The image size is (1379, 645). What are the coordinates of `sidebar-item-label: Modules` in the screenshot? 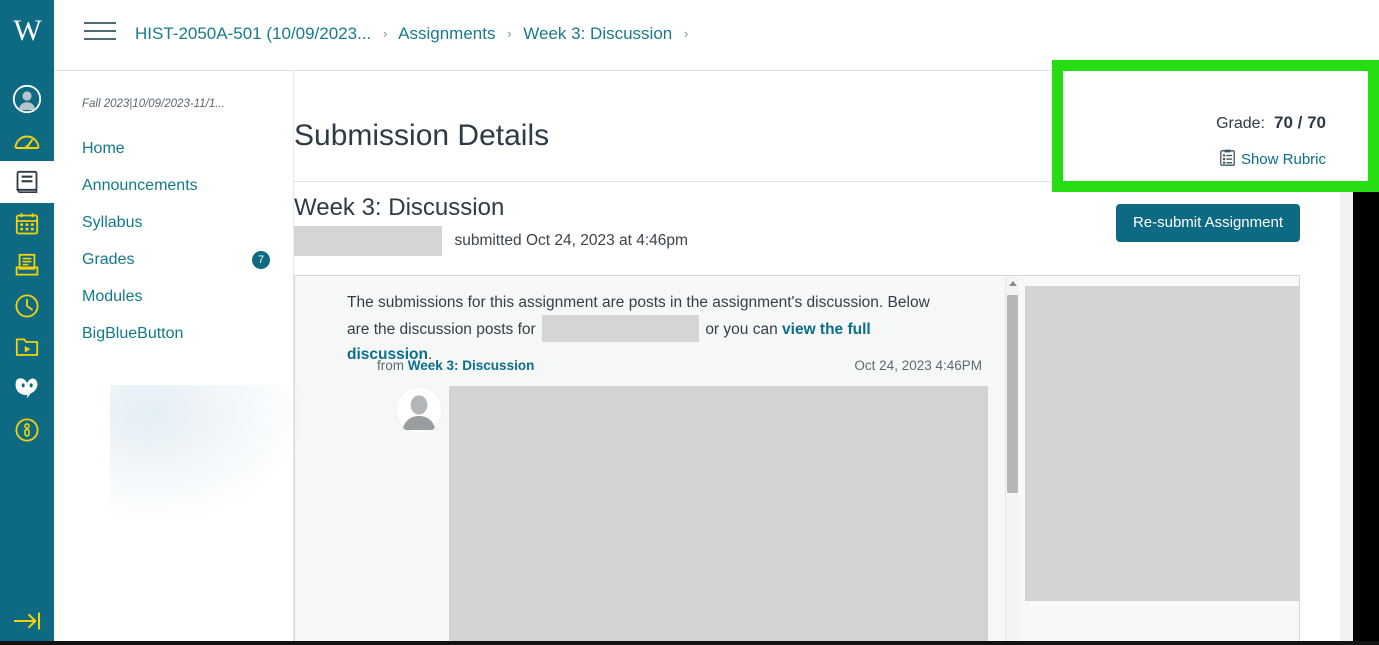 It's located at (112, 296).